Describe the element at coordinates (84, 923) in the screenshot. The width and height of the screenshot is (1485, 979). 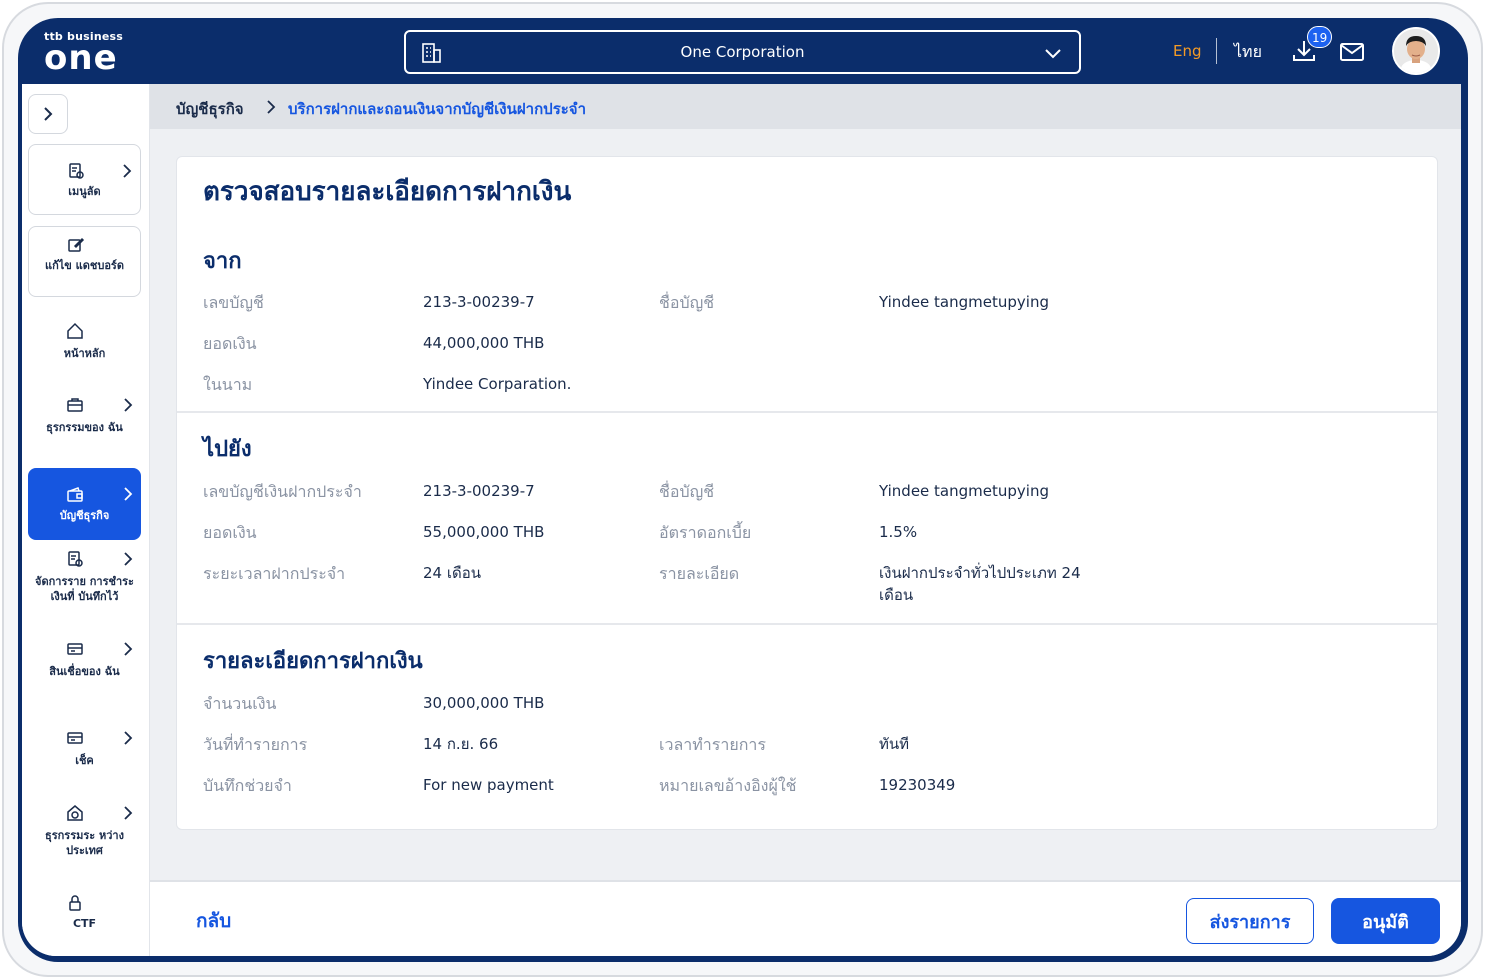
I see `sidebar-item-label: CTF` at that location.